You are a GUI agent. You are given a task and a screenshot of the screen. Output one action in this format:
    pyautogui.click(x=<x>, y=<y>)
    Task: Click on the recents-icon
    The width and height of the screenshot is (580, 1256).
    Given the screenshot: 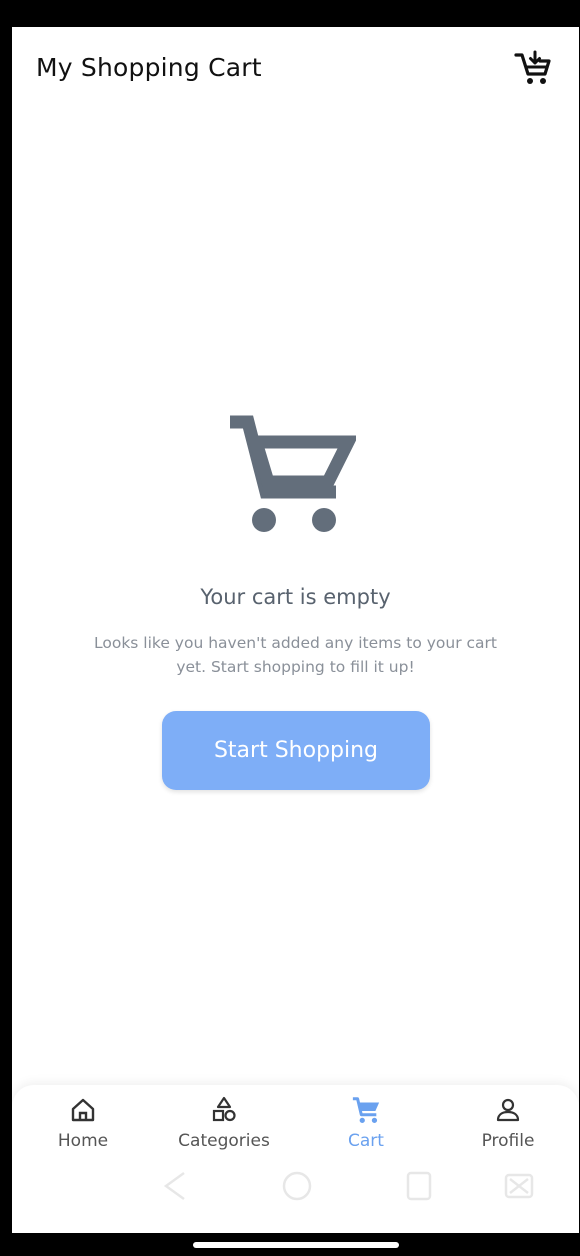 What is the action you would take?
    pyautogui.click(x=419, y=1186)
    